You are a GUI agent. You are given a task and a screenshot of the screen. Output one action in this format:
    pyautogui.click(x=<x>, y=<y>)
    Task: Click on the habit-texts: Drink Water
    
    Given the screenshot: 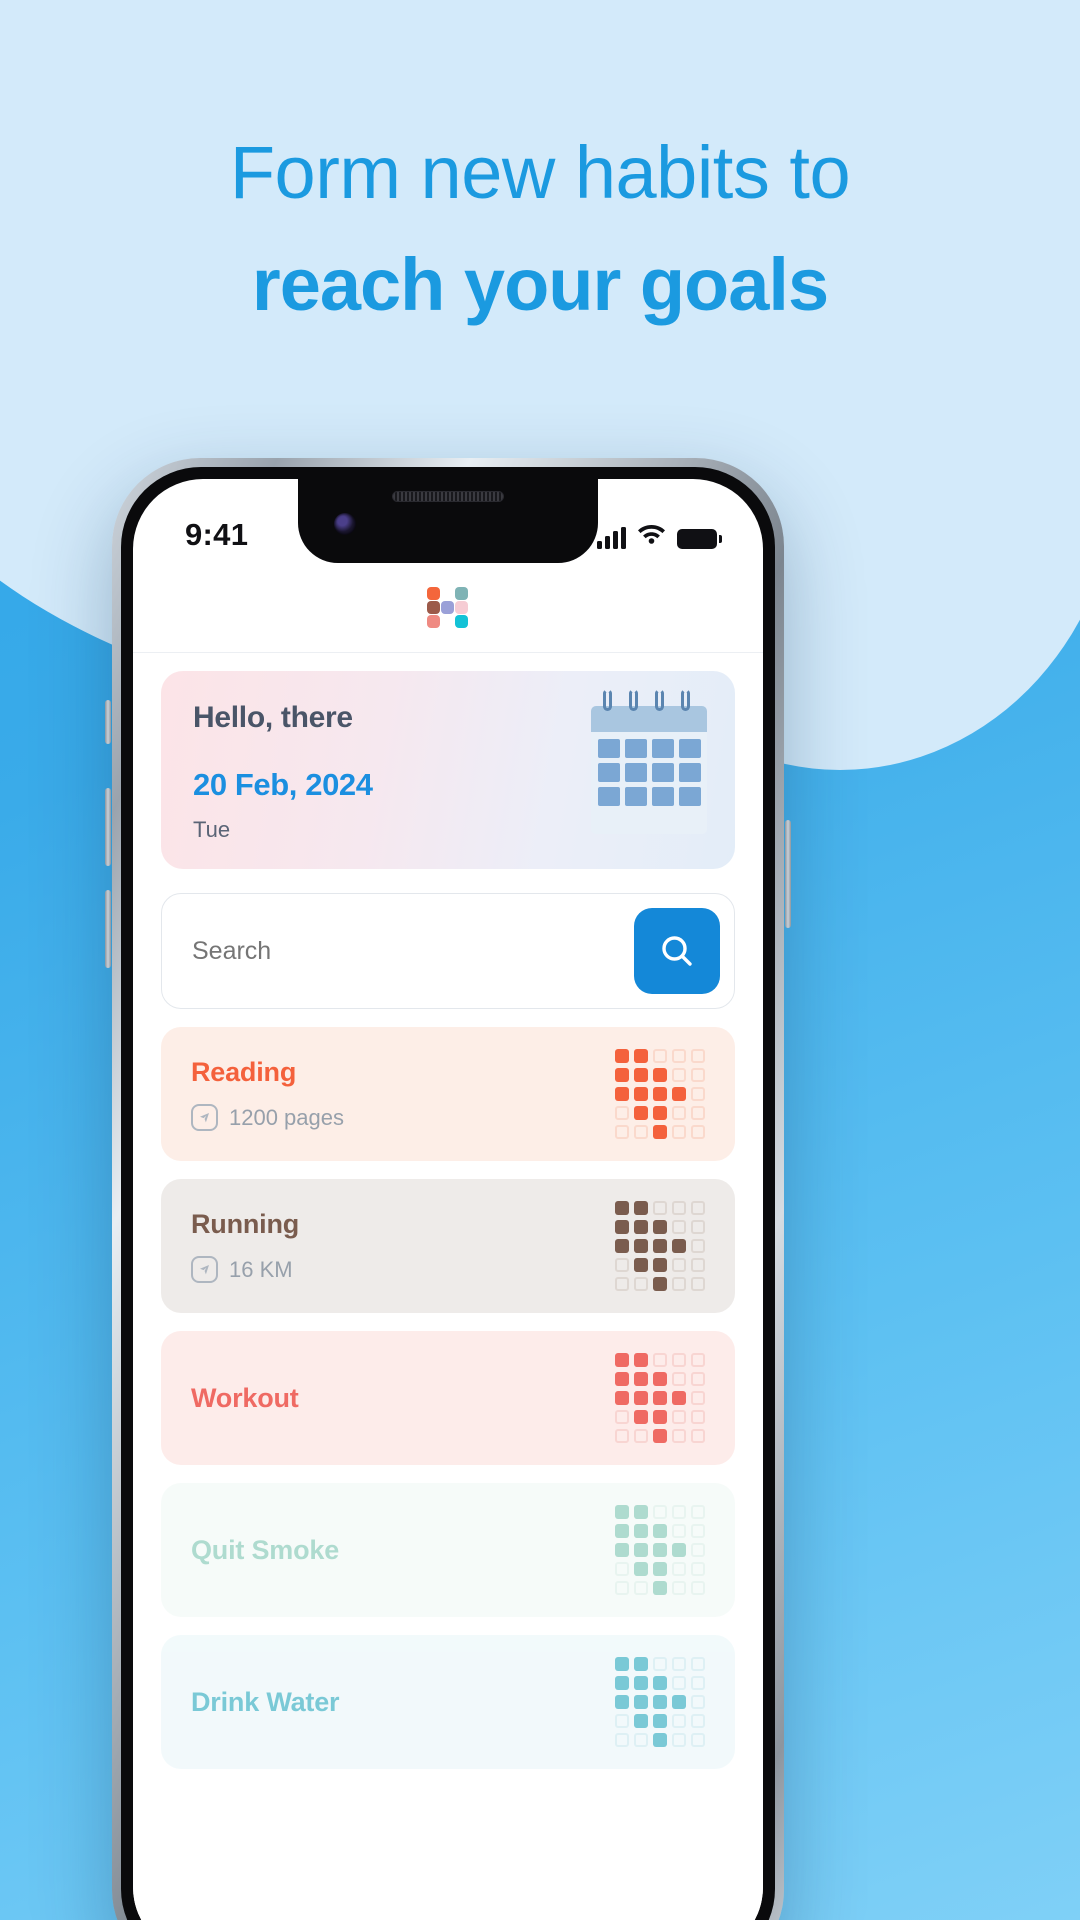 What is the action you would take?
    pyautogui.click(x=265, y=1702)
    